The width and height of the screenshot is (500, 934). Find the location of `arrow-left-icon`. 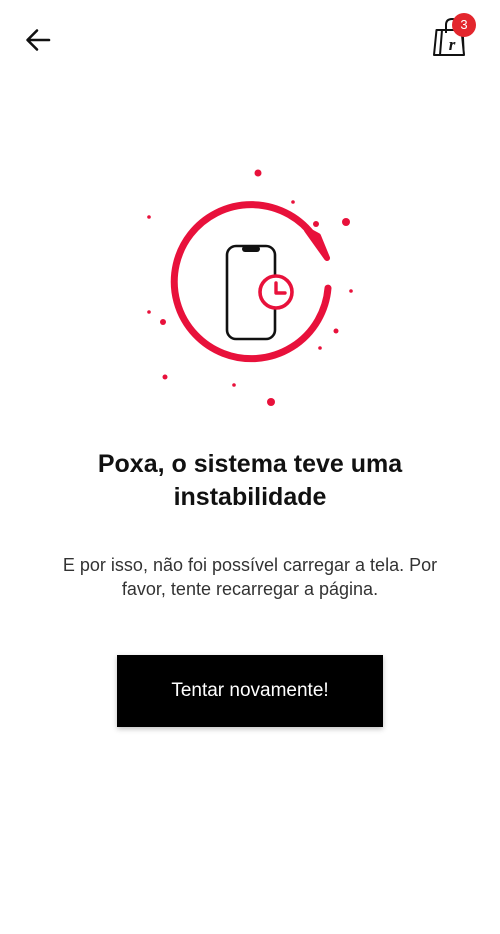

arrow-left-icon is located at coordinates (38, 40).